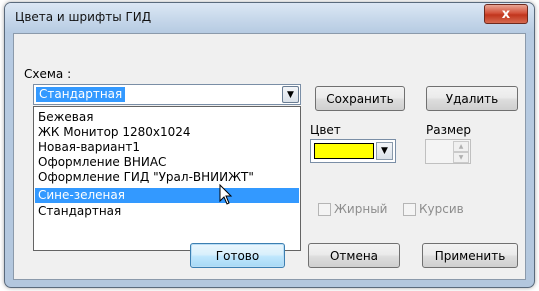 The width and height of the screenshot is (539, 291). What do you see at coordinates (167, 94) in the screenshot?
I see `scheme-combobox: Стандартная ▼` at bounding box center [167, 94].